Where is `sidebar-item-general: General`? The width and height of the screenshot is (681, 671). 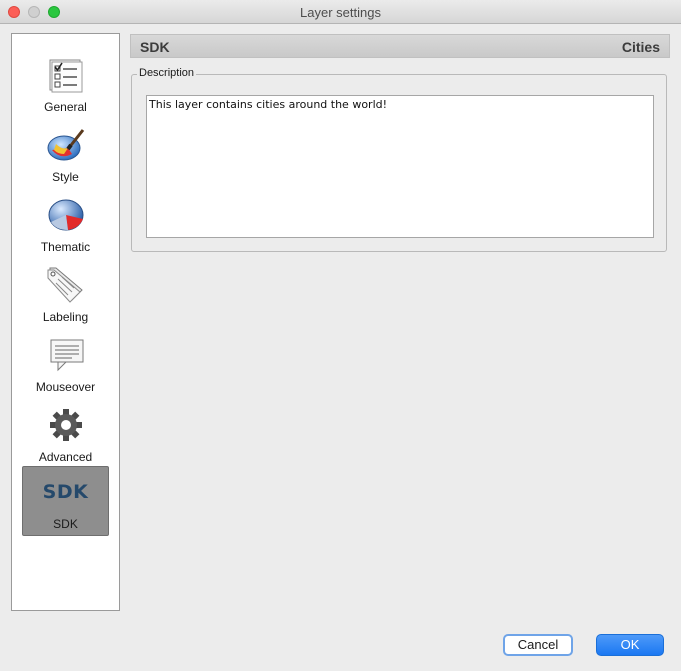 sidebar-item-general: General is located at coordinates (65, 85).